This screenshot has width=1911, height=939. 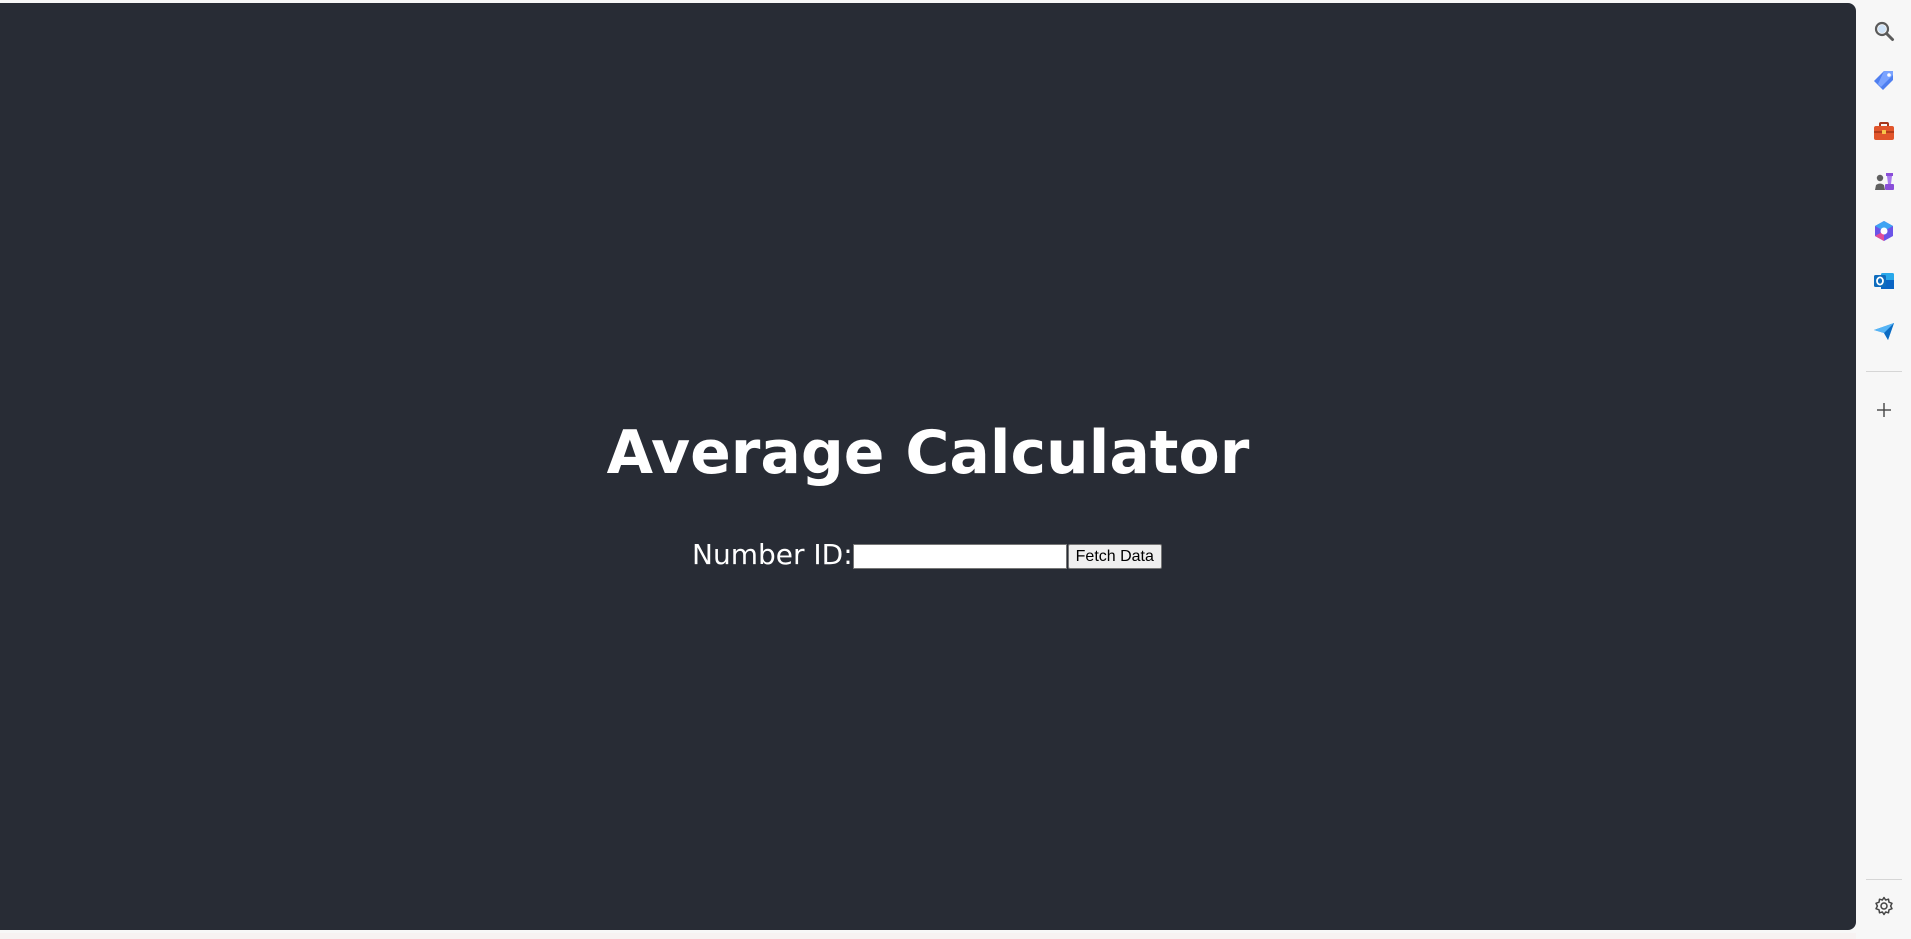 What do you see at coordinates (1884, 281) in the screenshot?
I see `outlook-icon` at bounding box center [1884, 281].